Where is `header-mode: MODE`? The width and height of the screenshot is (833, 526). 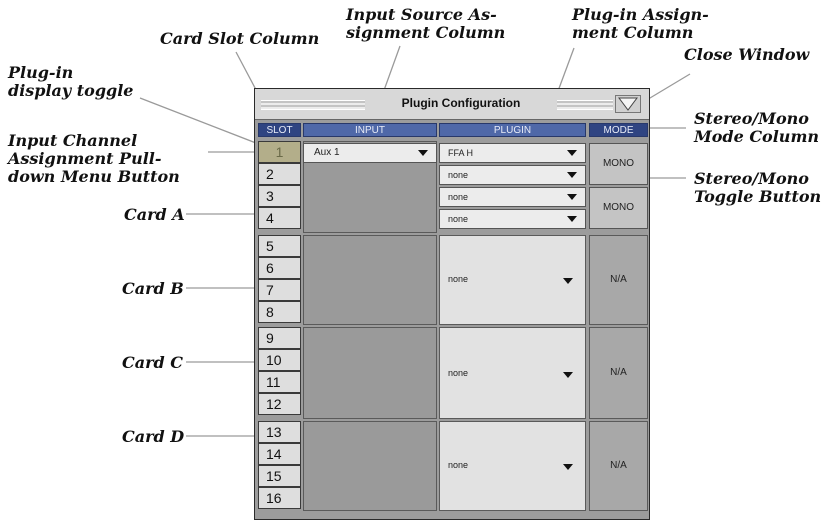
header-mode: MODE is located at coordinates (618, 130).